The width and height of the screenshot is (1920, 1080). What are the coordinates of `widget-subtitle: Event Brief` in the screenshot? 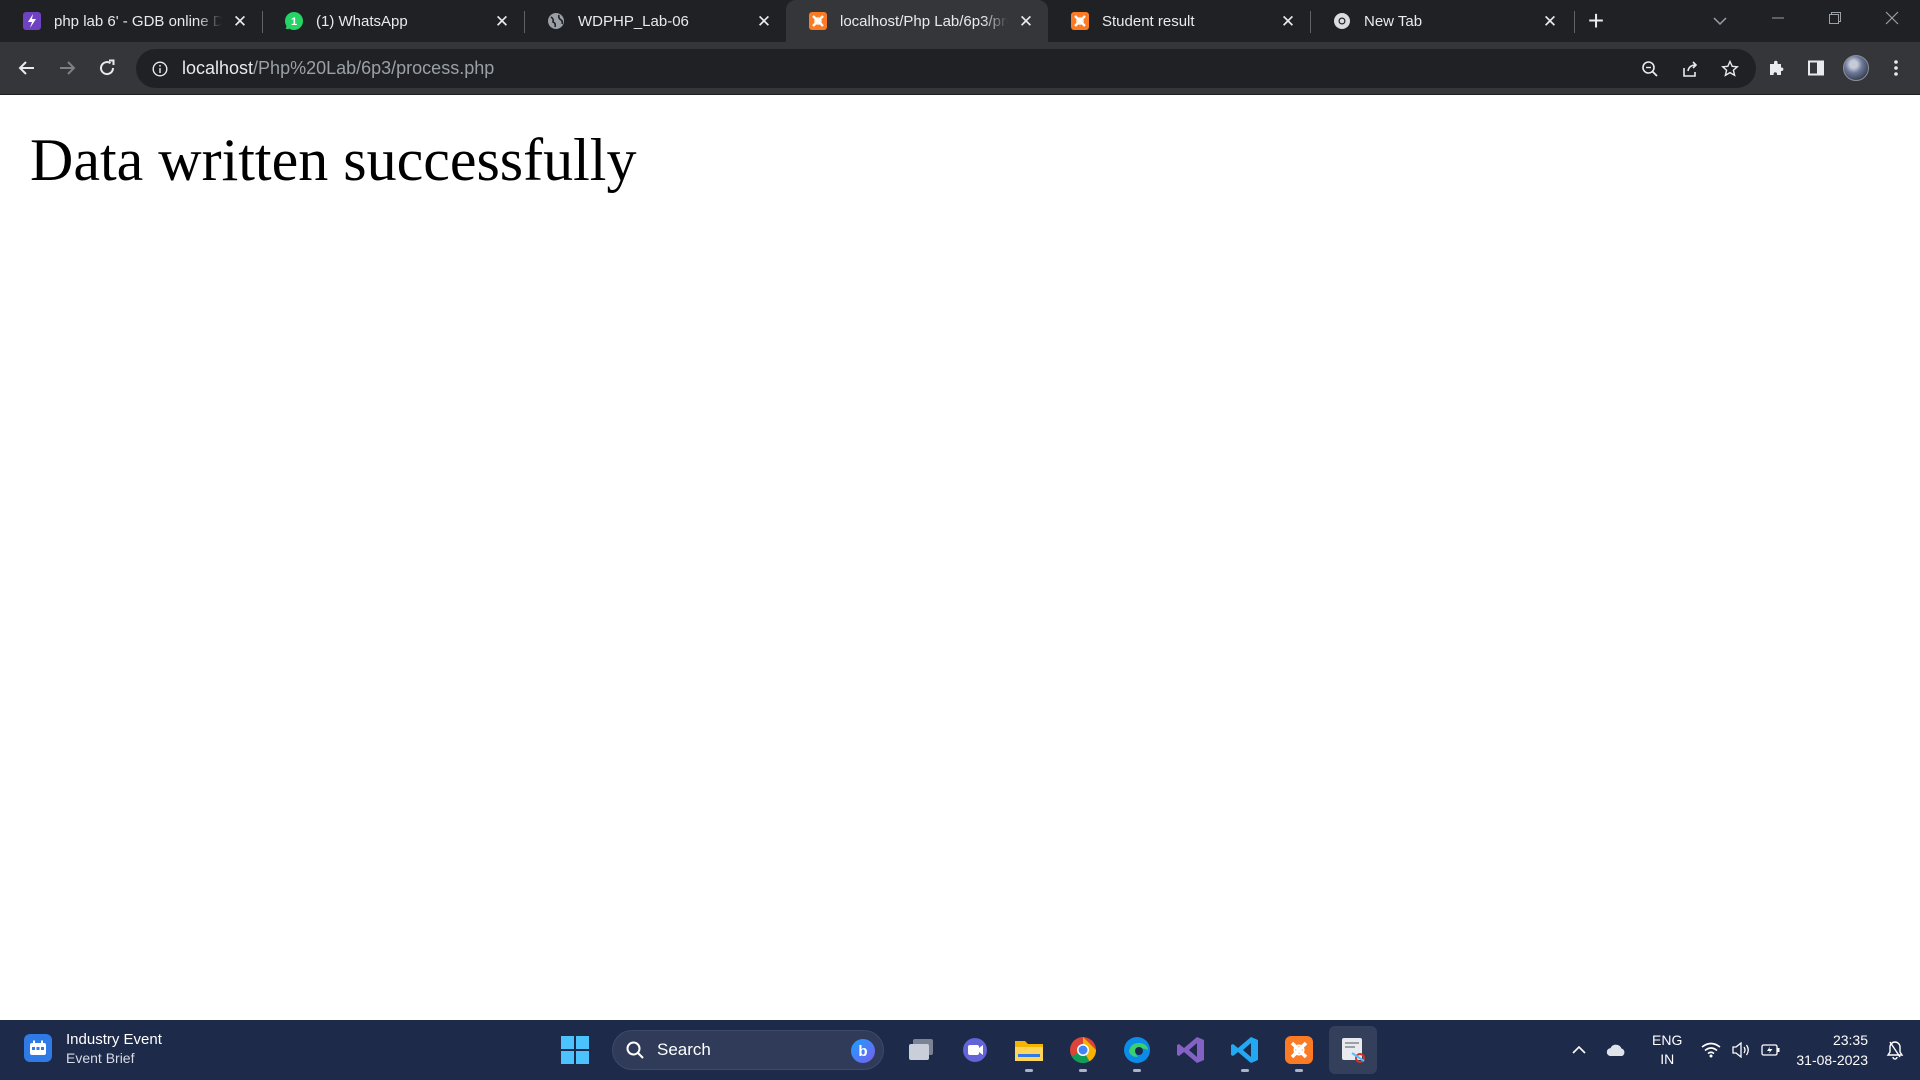 It's located at (100, 1058).